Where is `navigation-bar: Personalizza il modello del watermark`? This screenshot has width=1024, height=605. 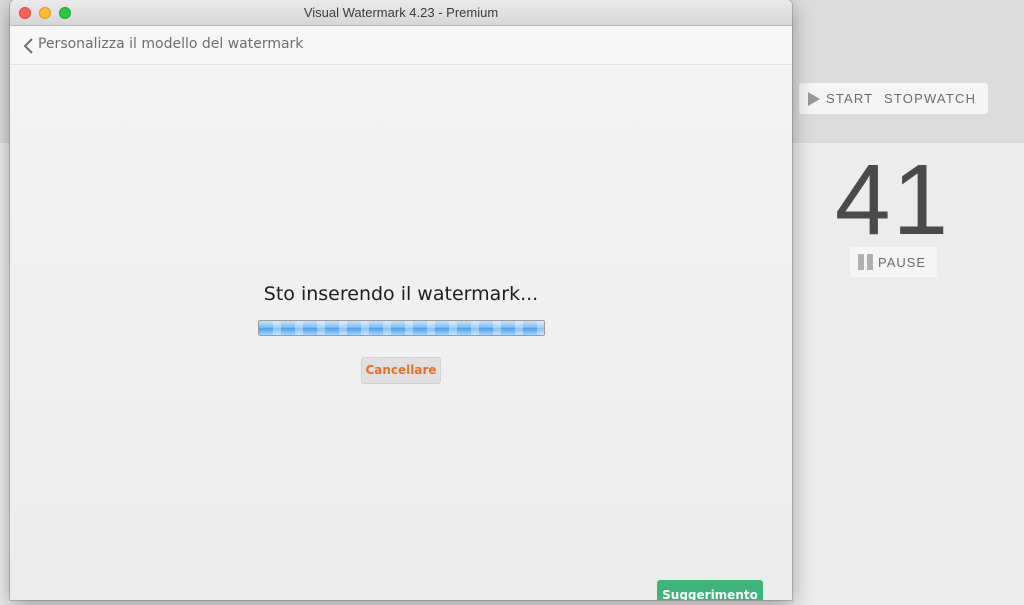 navigation-bar: Personalizza il modello del watermark is located at coordinates (401, 45).